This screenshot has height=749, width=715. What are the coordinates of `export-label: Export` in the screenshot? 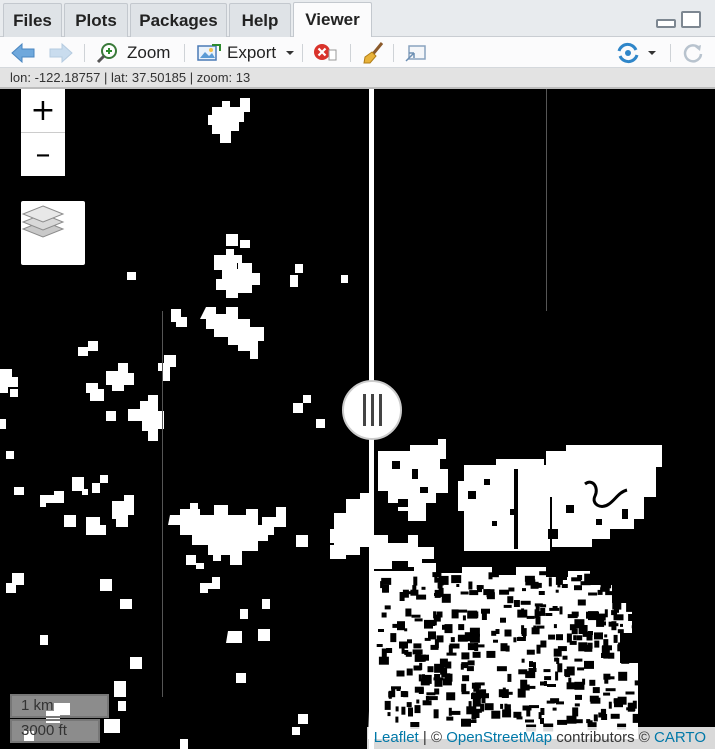 It's located at (252, 52).